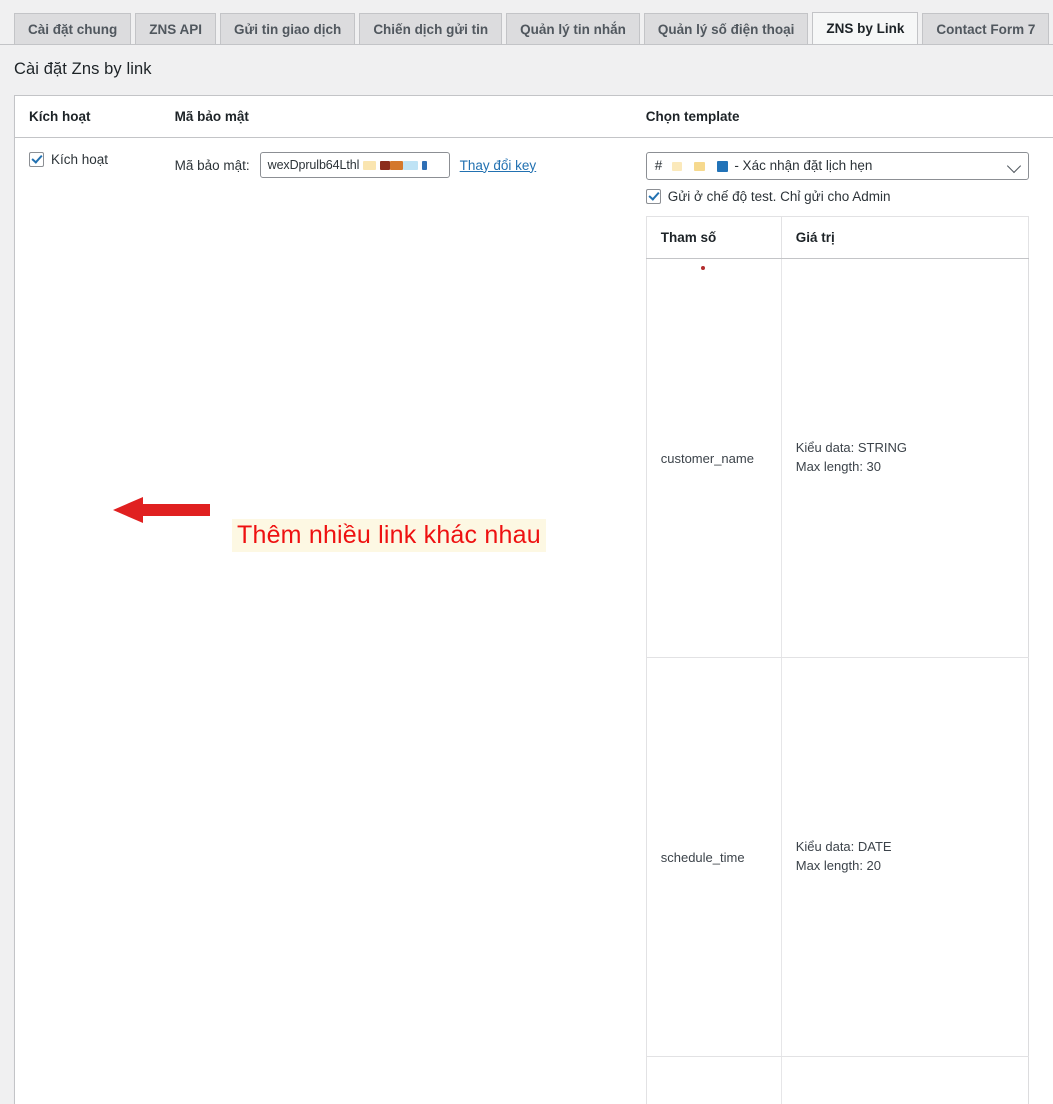 This screenshot has width=1053, height=1104. Describe the element at coordinates (498, 165) in the screenshot. I see `change-key-link: Thay đổi key` at that location.